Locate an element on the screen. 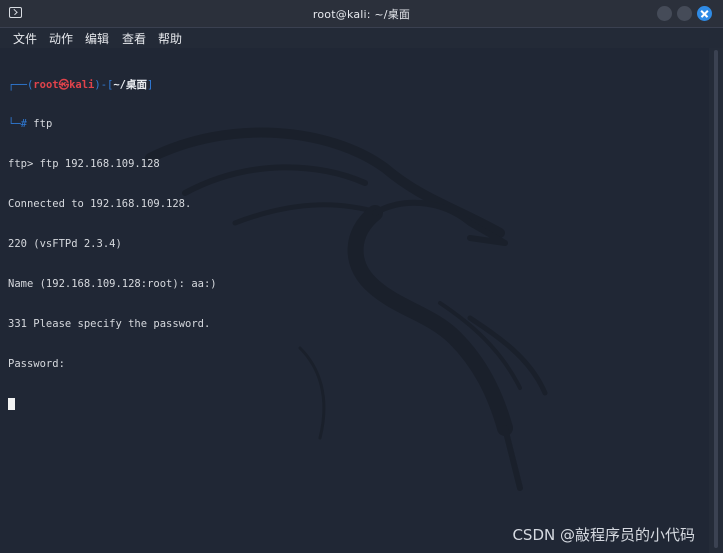 Image resolution: width=723 pixels, height=553 pixels. window-title: root@kali: ~/桌面 is located at coordinates (361, 14).